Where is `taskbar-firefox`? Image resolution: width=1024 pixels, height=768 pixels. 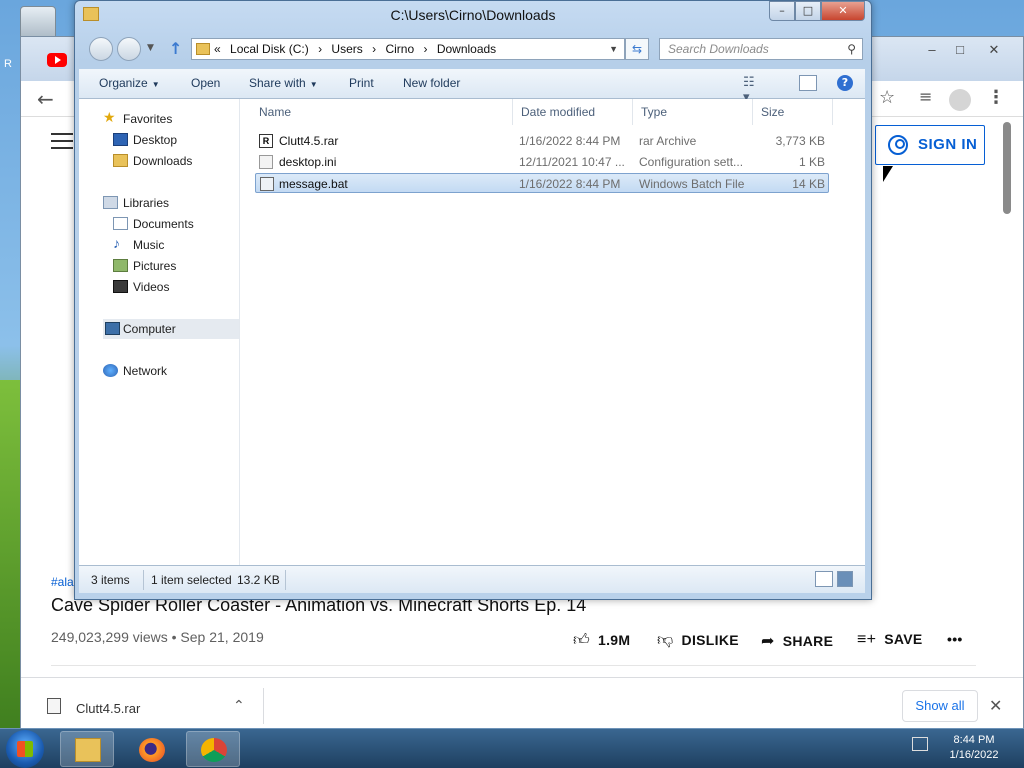
taskbar-firefox is located at coordinates (151, 749).